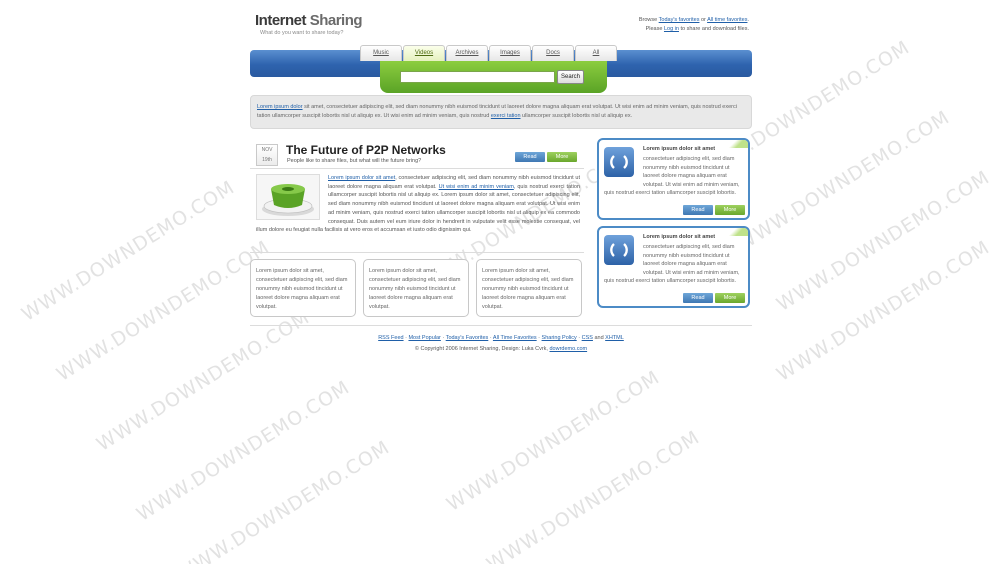 Image resolution: width=1002 pixels, height=564 pixels. Describe the element at coordinates (530, 157) in the screenshot. I see `article-read-button: Read` at that location.